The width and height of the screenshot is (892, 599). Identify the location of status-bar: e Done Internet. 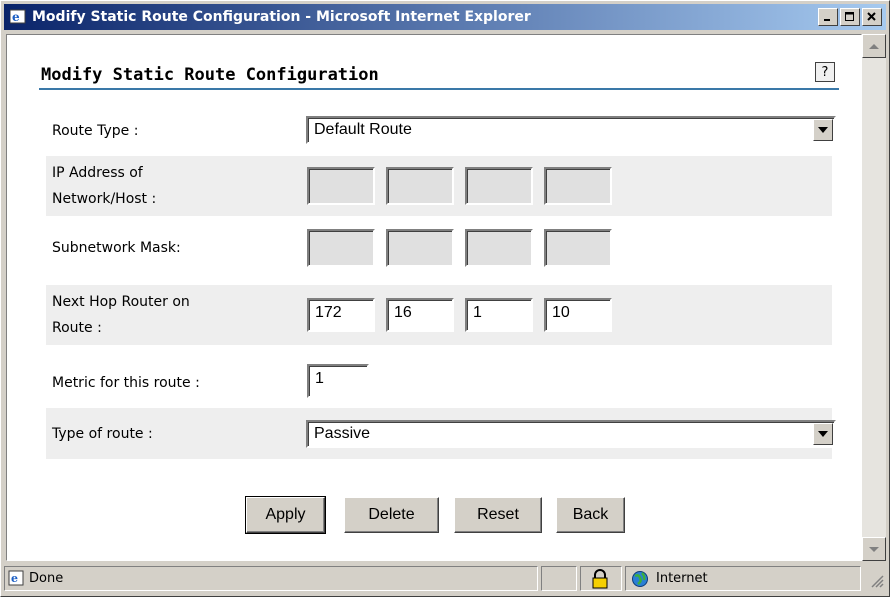
(445, 579).